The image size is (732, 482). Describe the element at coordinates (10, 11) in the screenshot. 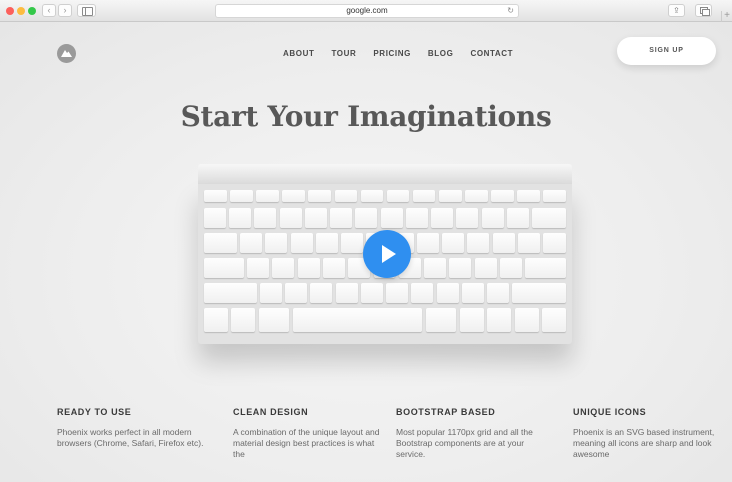

I see `close-window-button` at that location.